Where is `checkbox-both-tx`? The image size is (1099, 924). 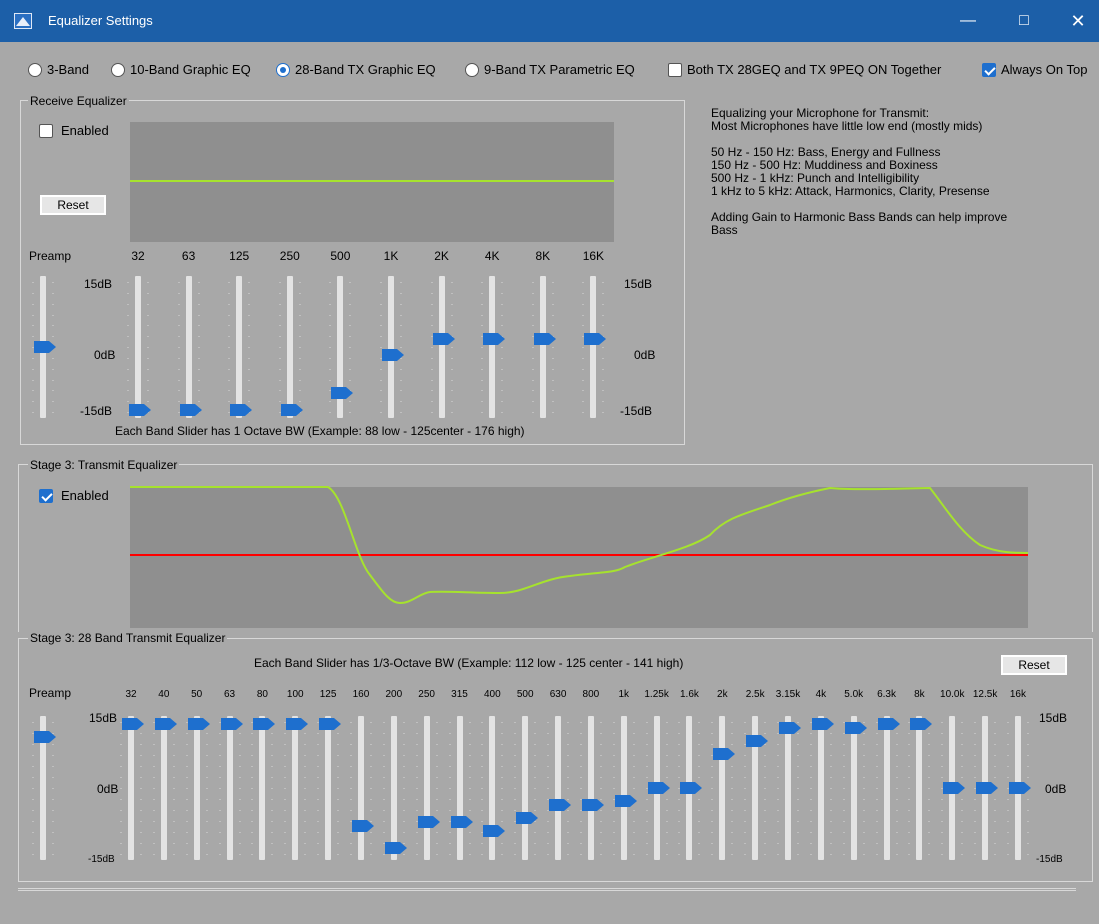 checkbox-both-tx is located at coordinates (675, 70).